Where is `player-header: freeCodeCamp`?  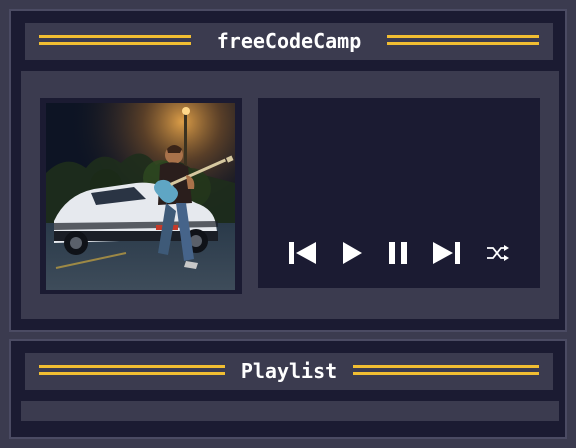
player-header: freeCodeCamp is located at coordinates (289, 41).